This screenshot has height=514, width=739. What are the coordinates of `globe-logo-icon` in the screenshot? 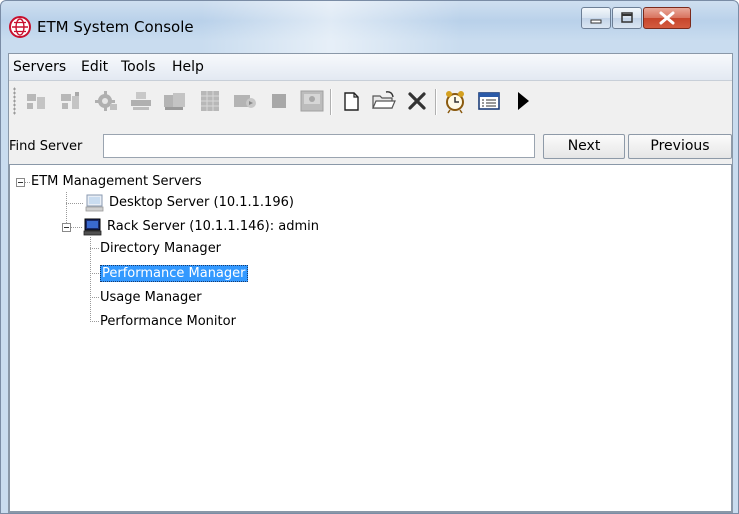 It's located at (20, 27).